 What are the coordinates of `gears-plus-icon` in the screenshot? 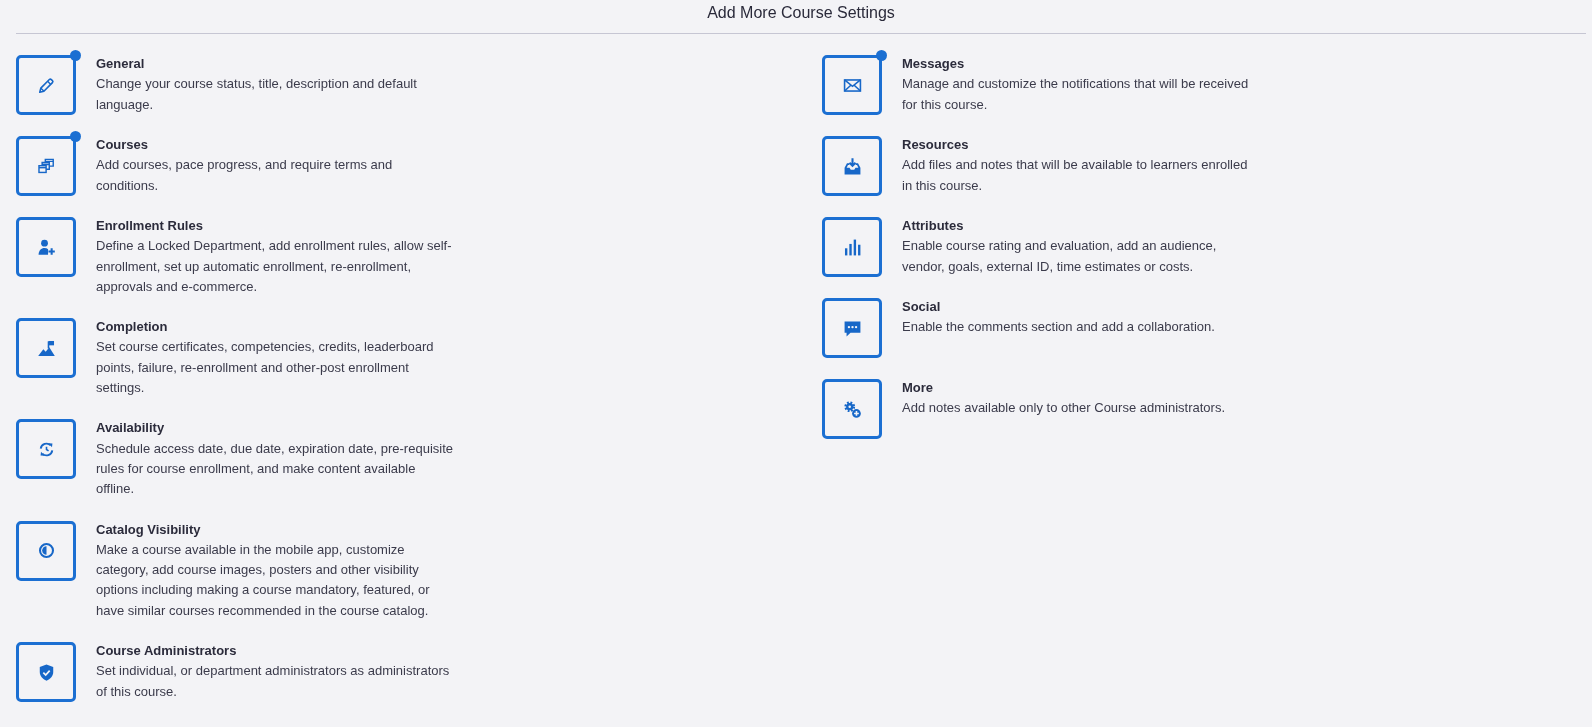 It's located at (852, 409).